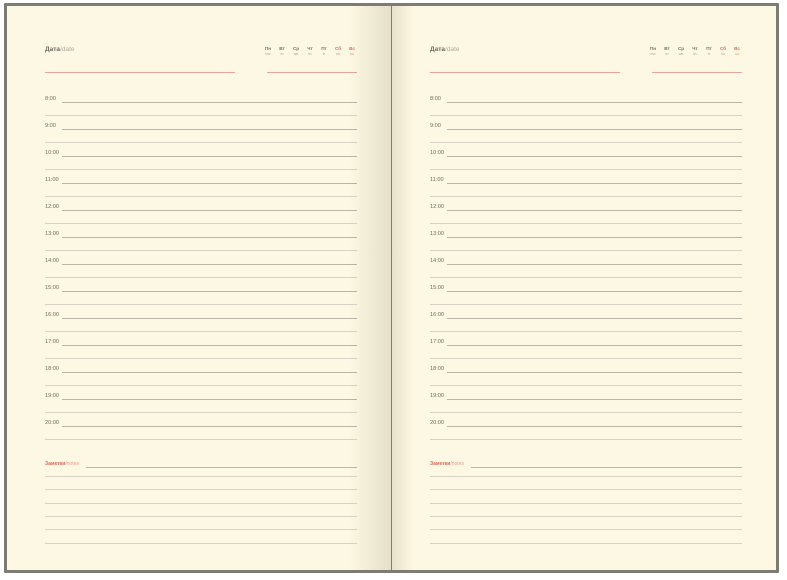  Describe the element at coordinates (50, 99) in the screenshot. I see `time-label: 8:00` at that location.